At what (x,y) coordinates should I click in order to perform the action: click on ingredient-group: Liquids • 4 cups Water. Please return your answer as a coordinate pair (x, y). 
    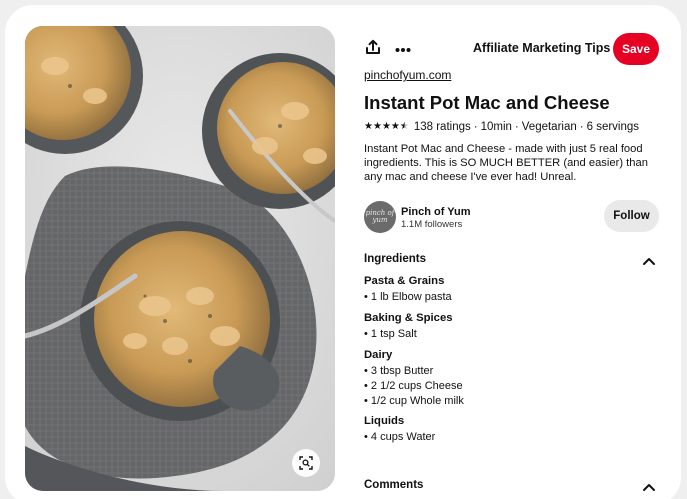
    Looking at the image, I should click on (399, 430).